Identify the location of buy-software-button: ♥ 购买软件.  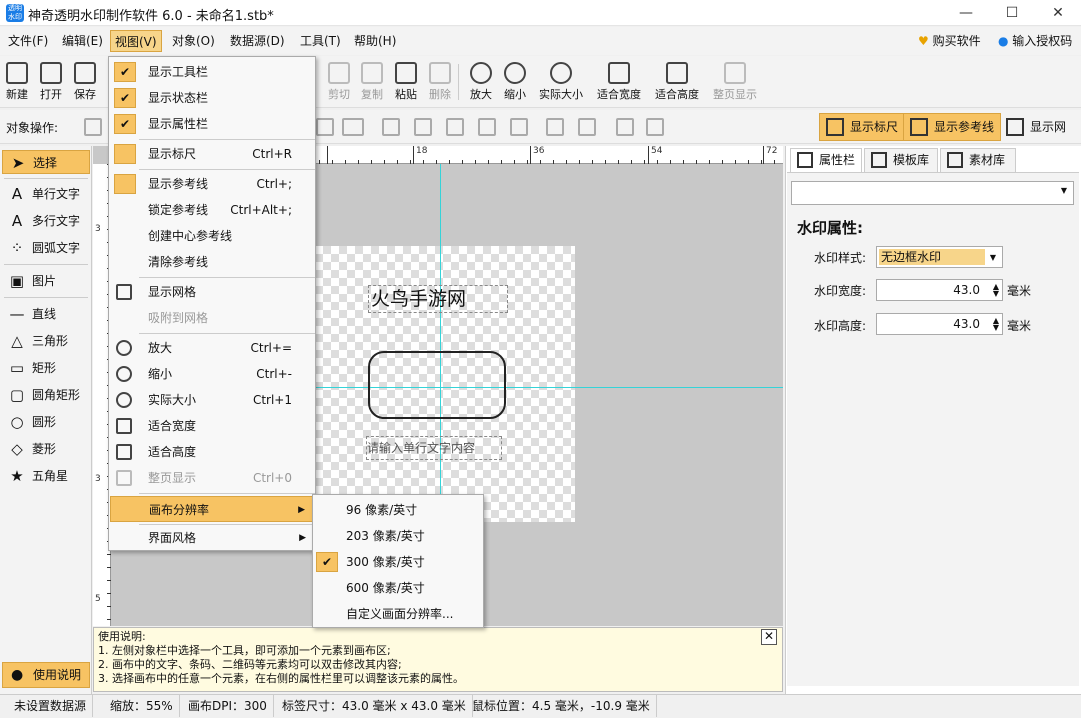
(949, 41).